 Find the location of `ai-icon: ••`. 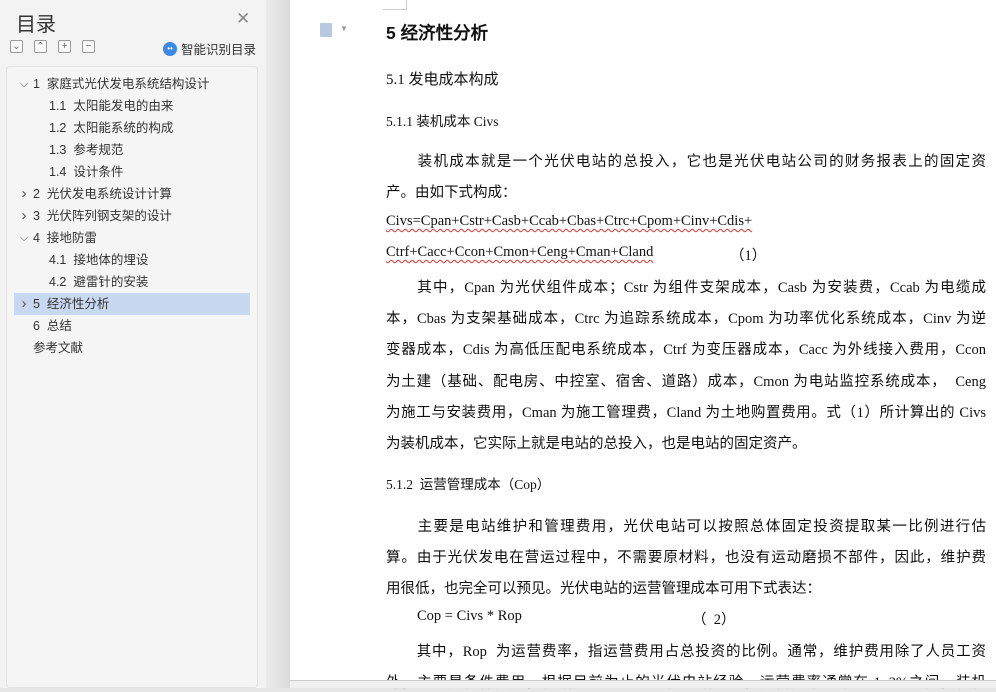

ai-icon: •• is located at coordinates (170, 48).